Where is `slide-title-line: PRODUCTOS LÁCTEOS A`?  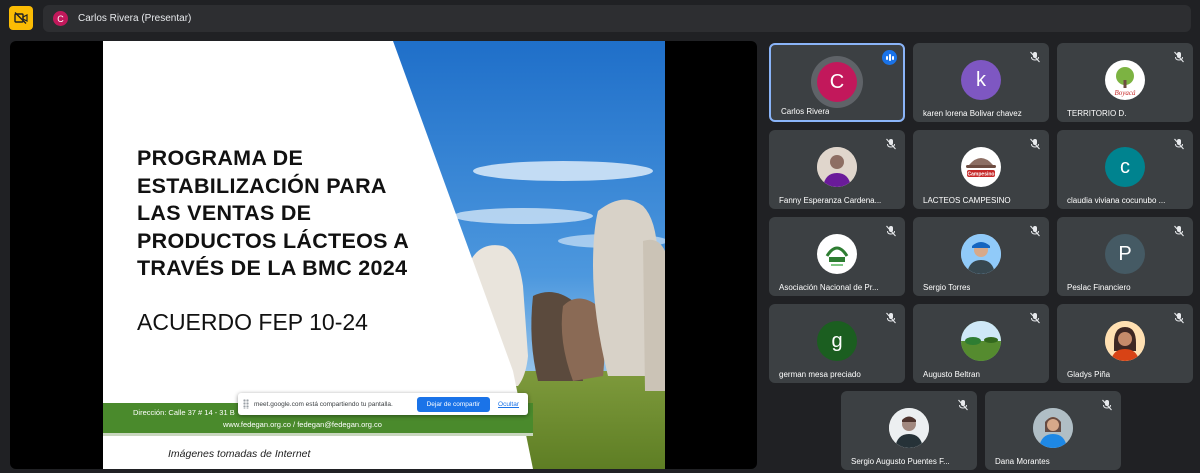
slide-title-line: PRODUCTOS LÁCTEOS A is located at coordinates (273, 240).